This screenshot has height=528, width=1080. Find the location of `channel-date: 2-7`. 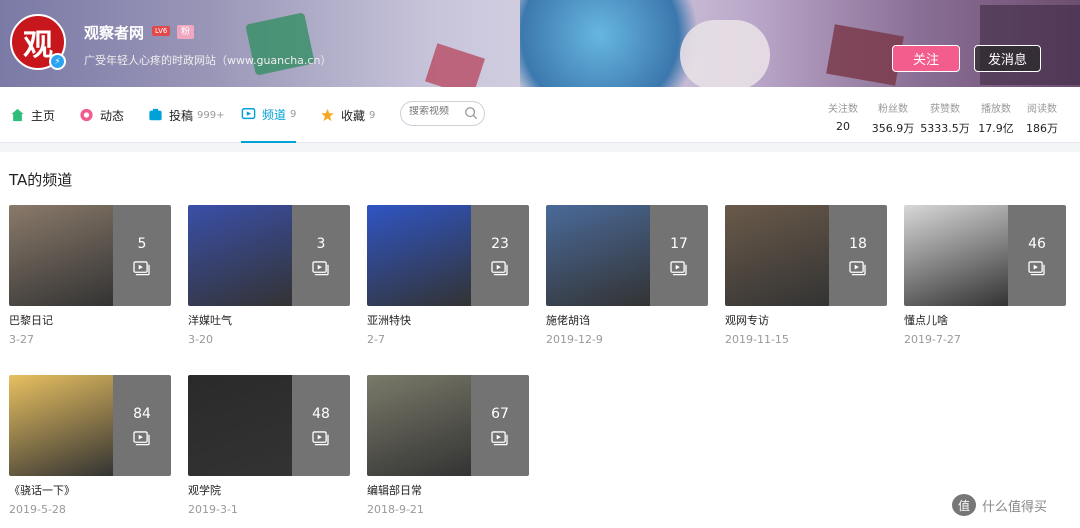

channel-date: 2-7 is located at coordinates (376, 339).